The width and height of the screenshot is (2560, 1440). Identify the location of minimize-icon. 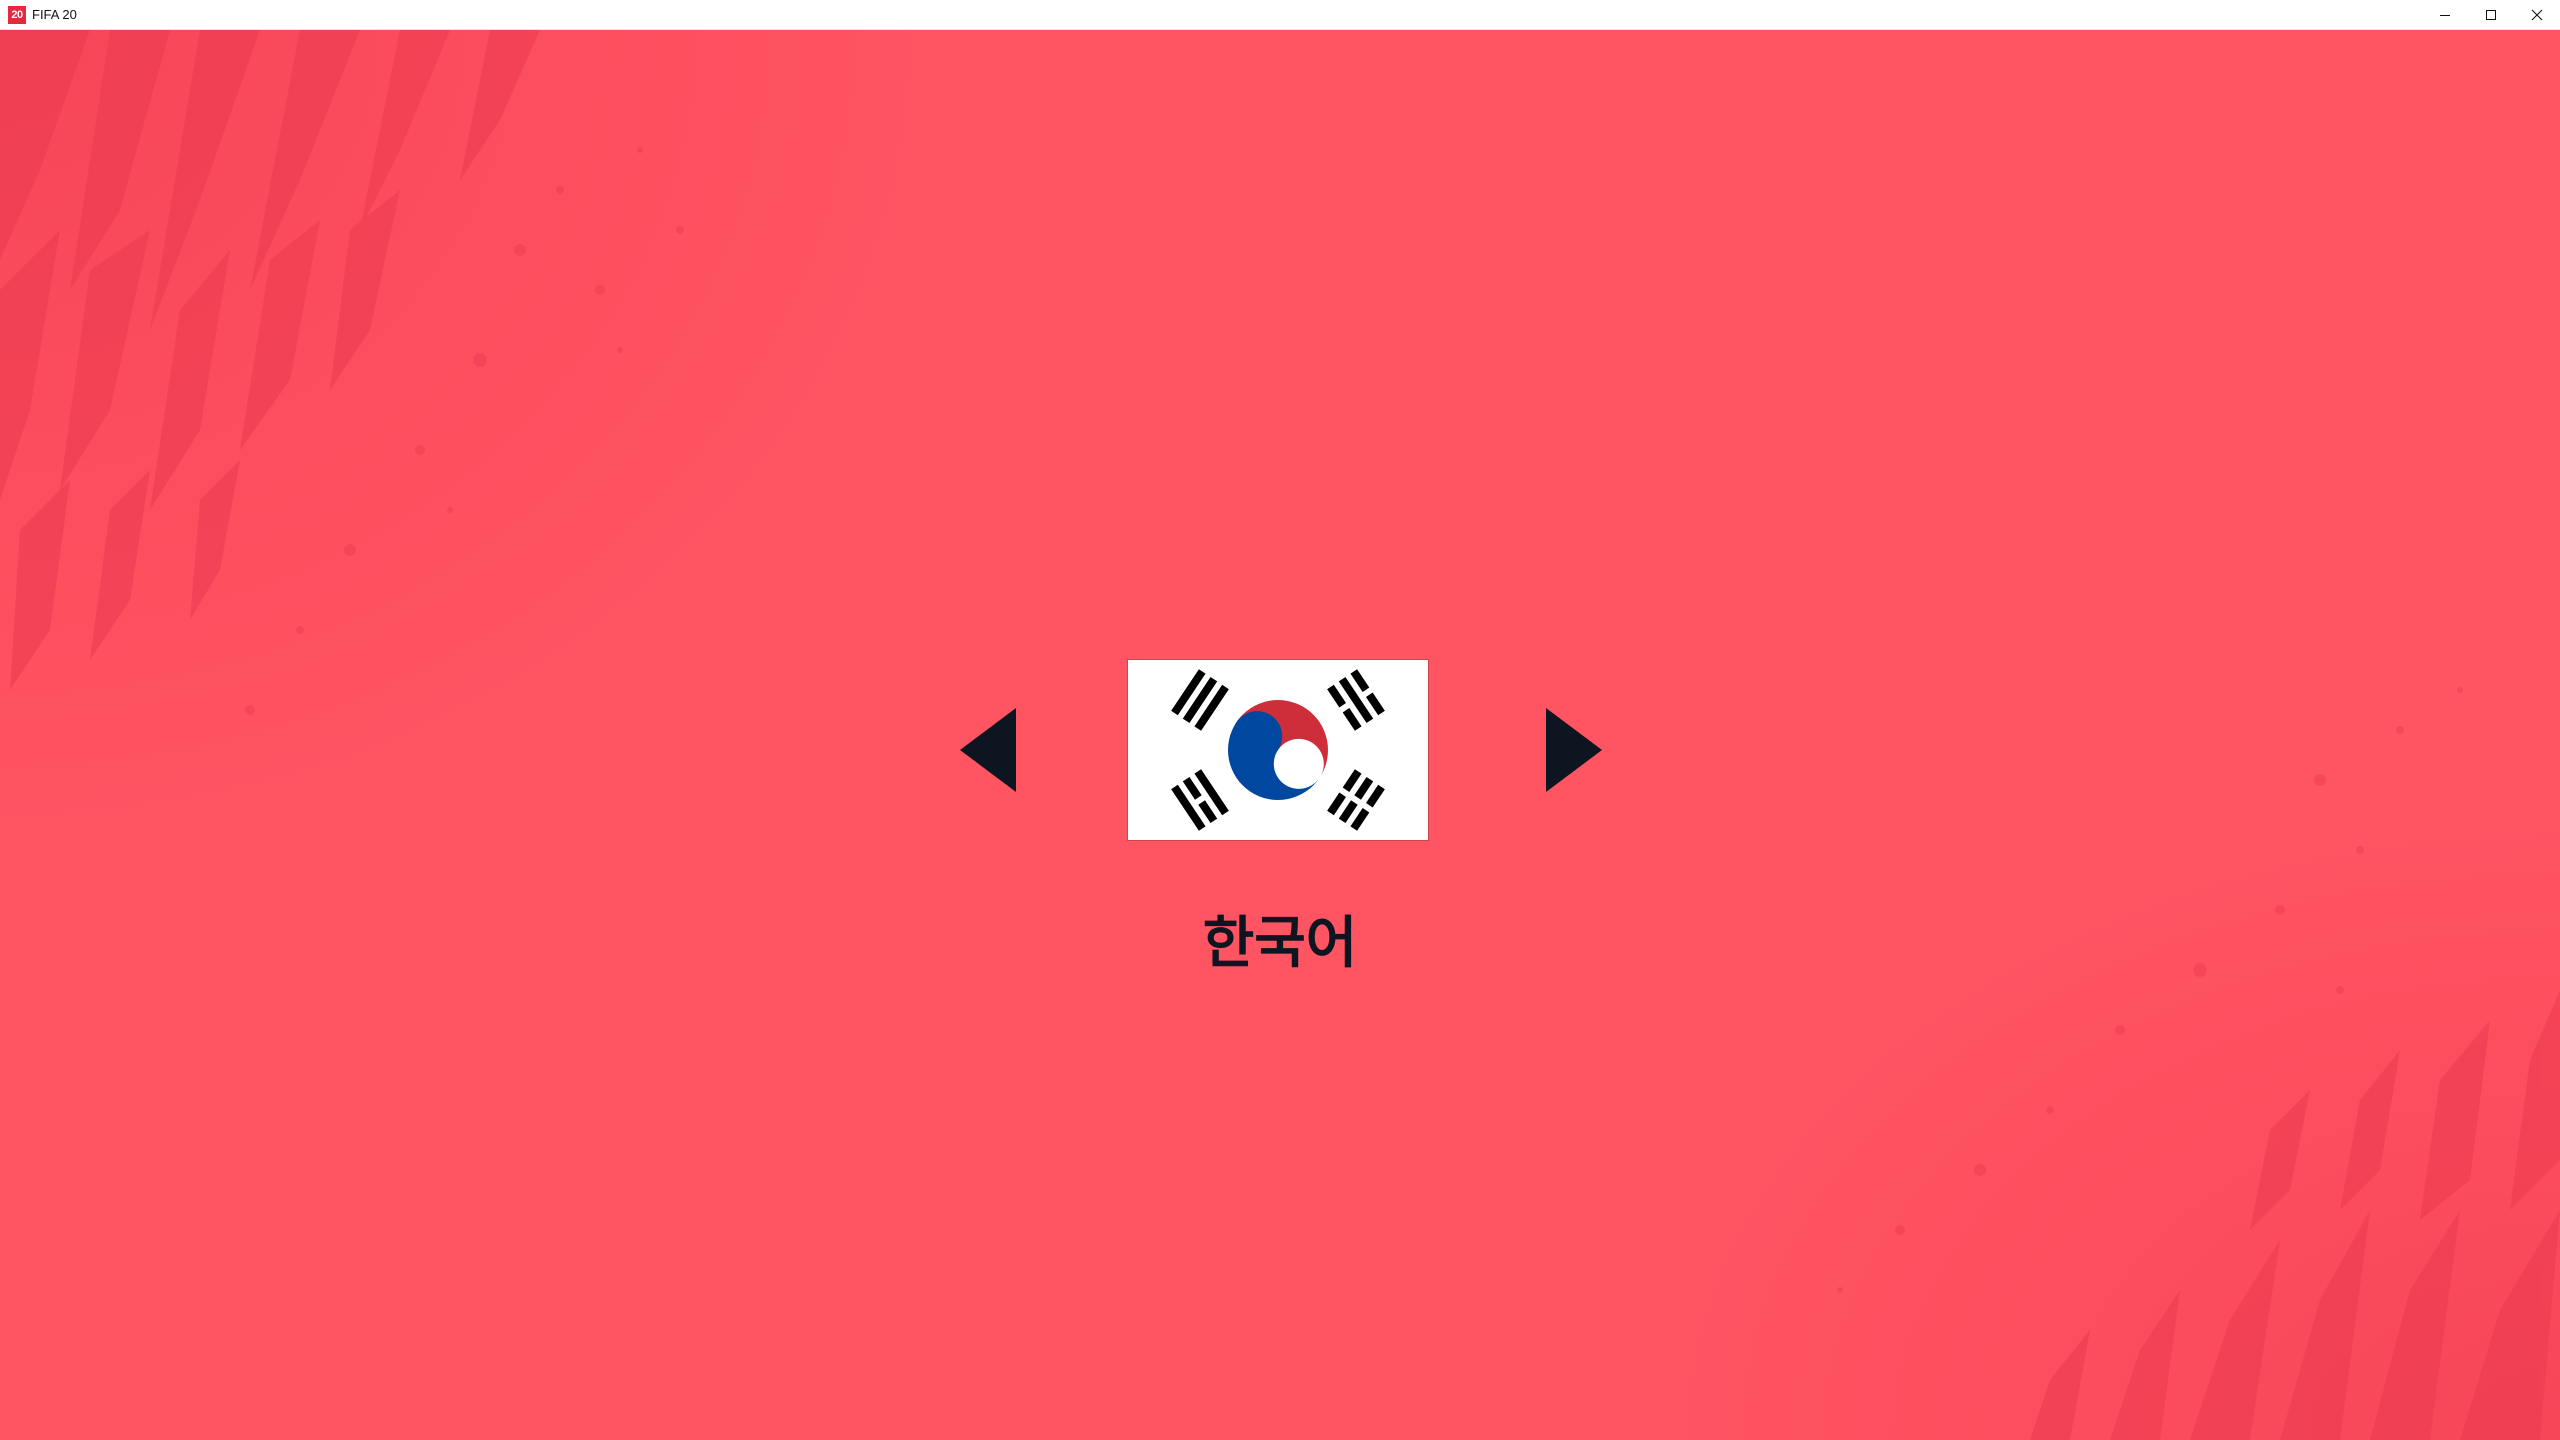
(2445, 15).